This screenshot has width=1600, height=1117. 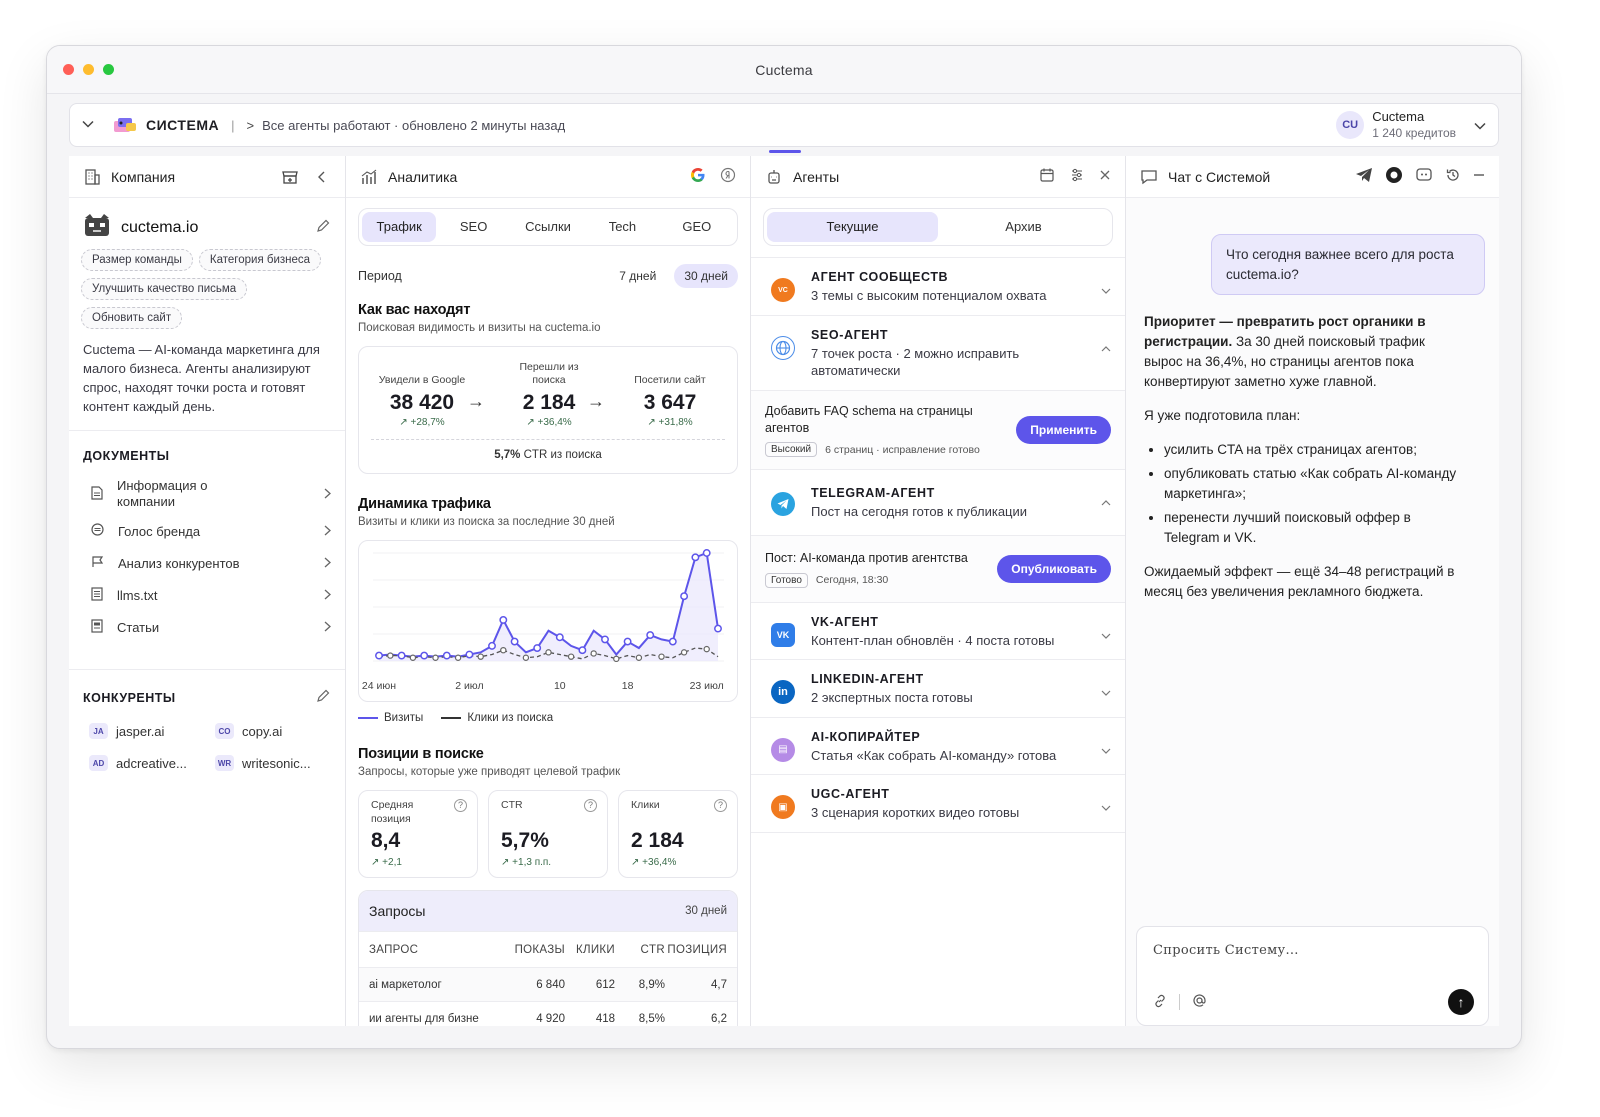 What do you see at coordinates (380, 276) in the screenshot?
I see `period-label: Период` at bounding box center [380, 276].